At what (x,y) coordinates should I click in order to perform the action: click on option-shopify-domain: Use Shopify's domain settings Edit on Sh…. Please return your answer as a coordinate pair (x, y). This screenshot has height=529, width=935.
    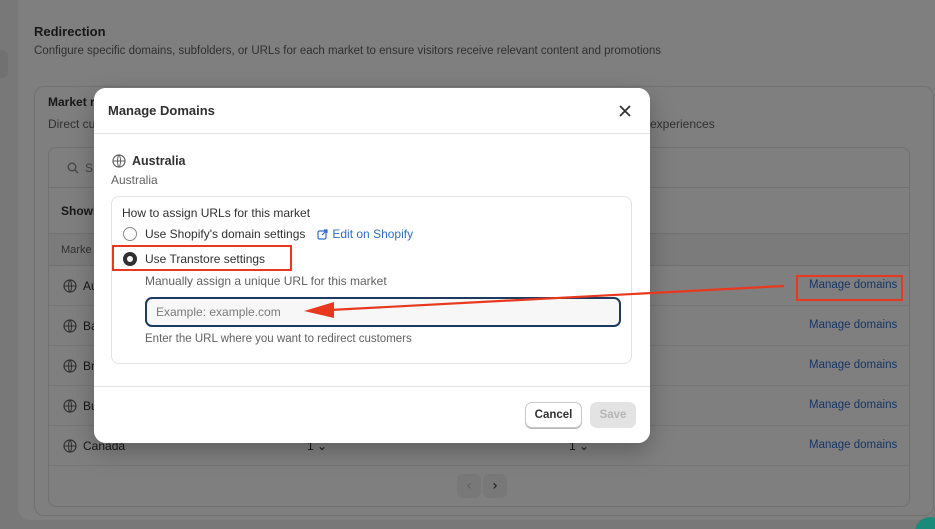
    Looking at the image, I should click on (268, 234).